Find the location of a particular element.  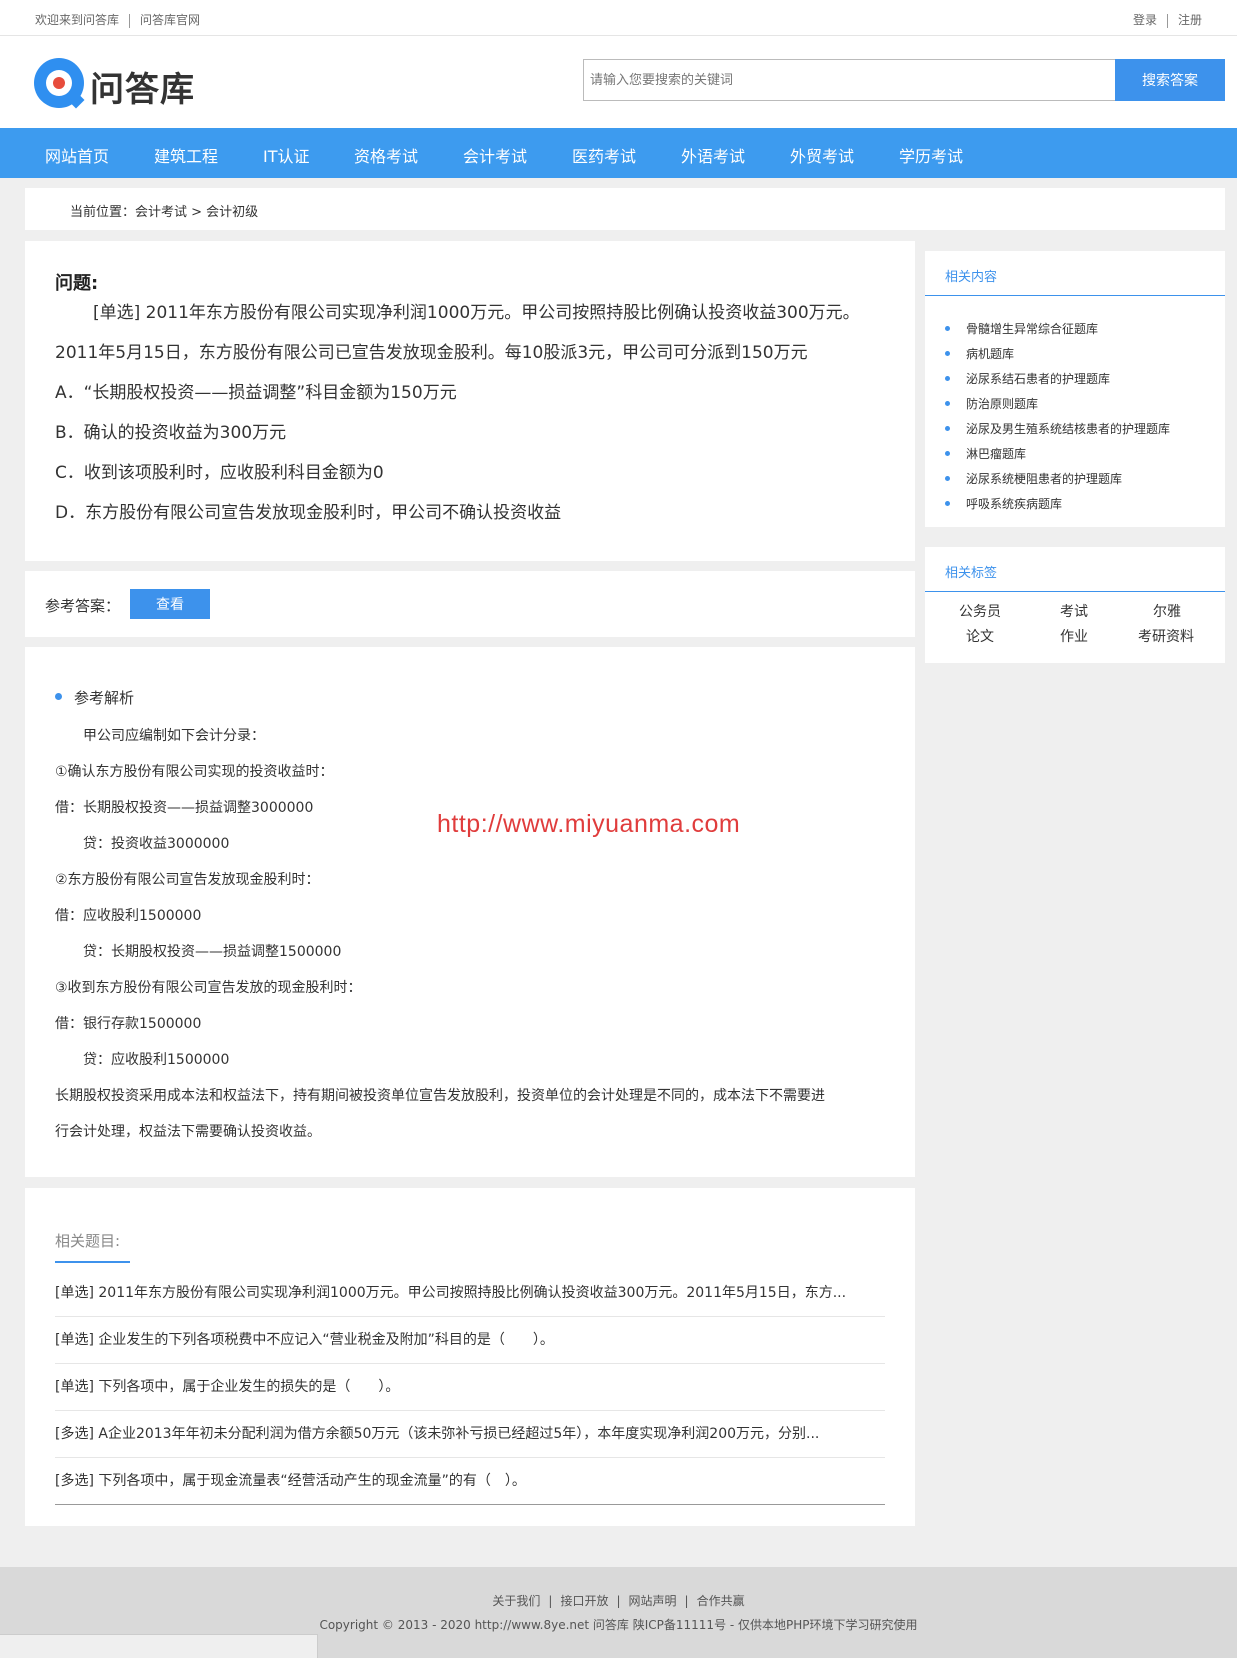

nav-item-language: 外语考试 is located at coordinates (713, 155).